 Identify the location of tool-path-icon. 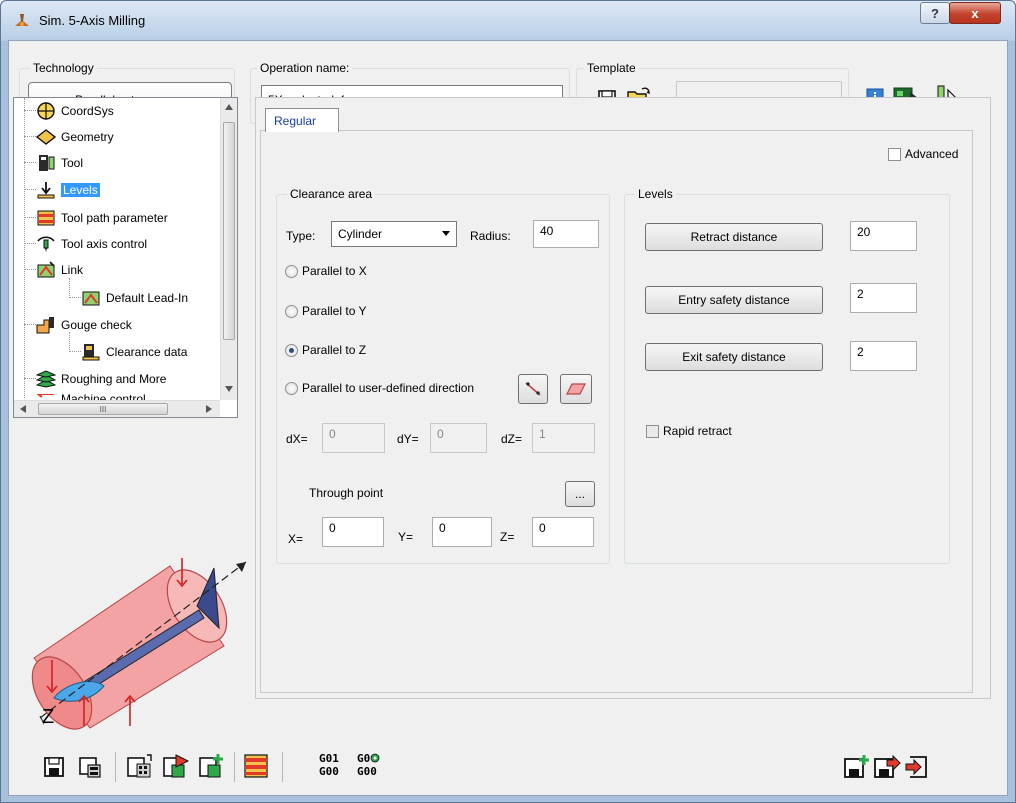
(46, 218).